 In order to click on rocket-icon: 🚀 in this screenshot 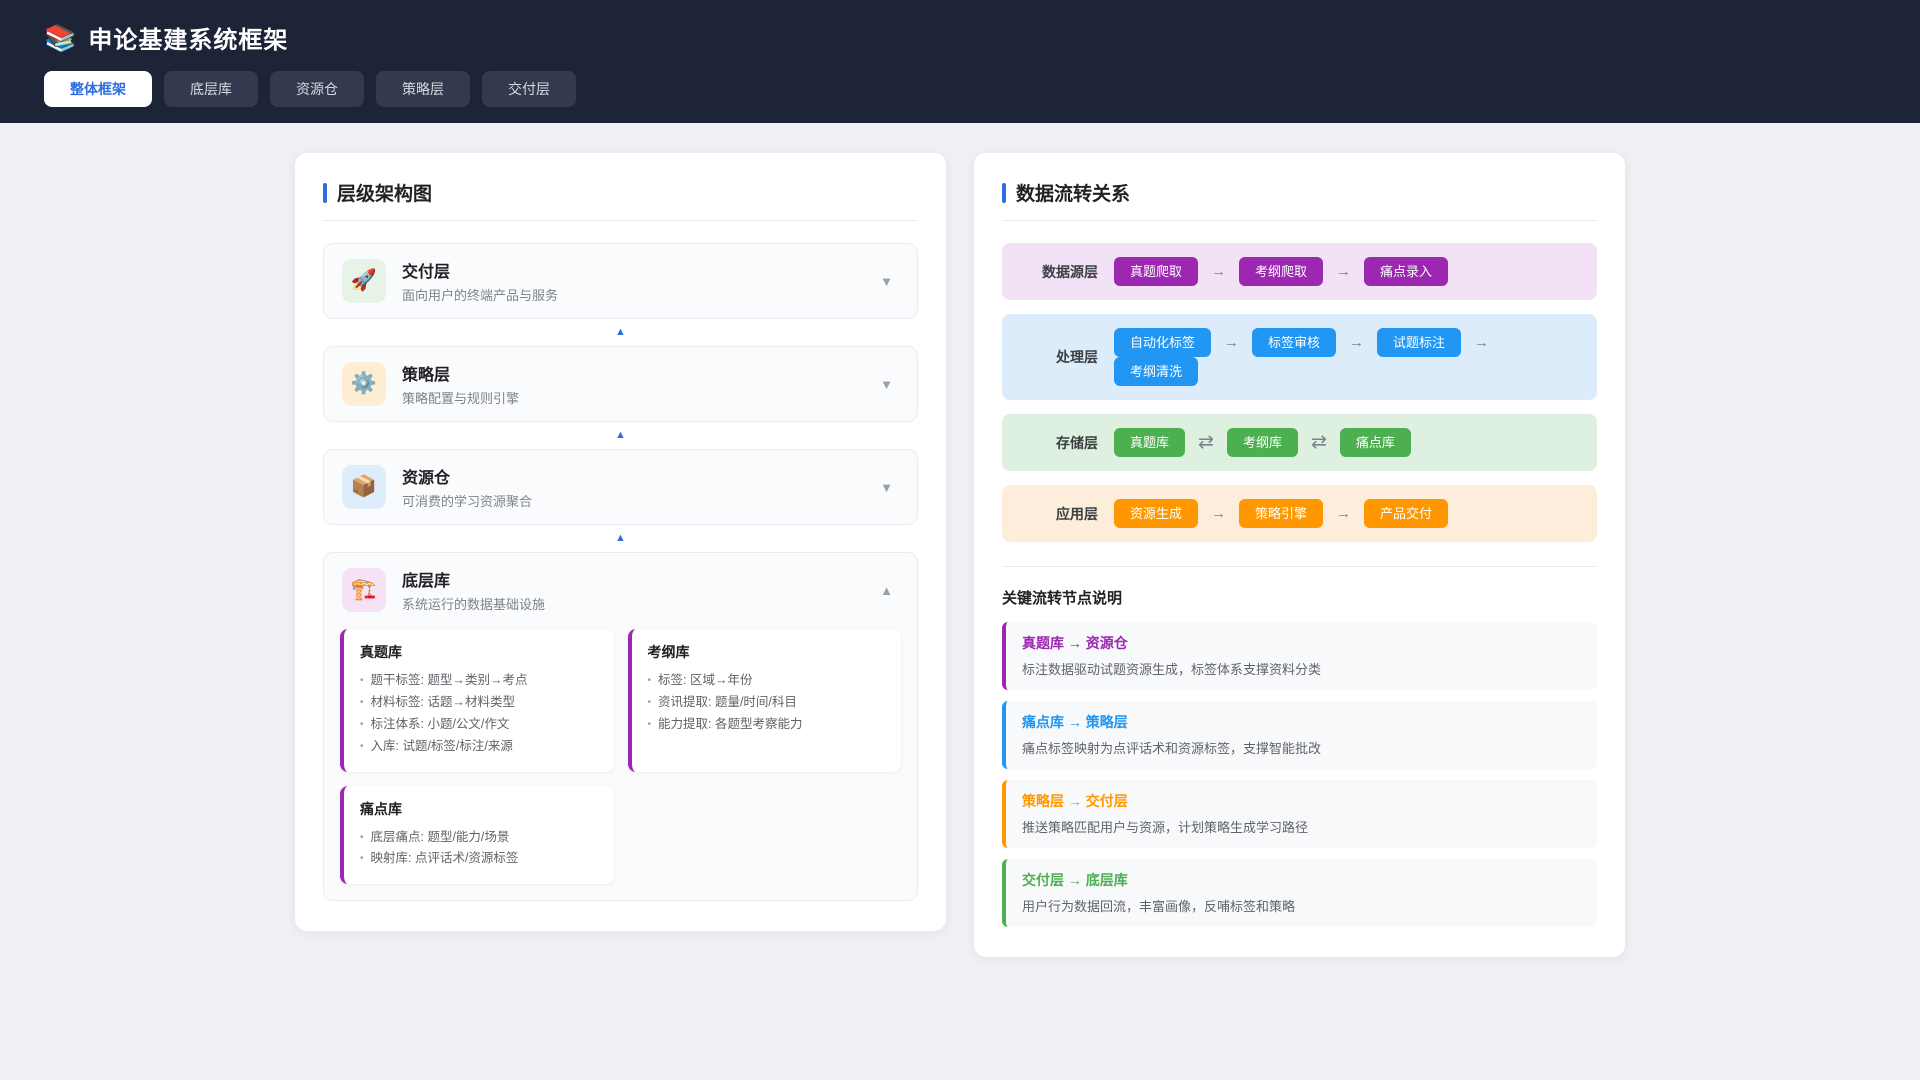, I will do `click(364, 281)`.